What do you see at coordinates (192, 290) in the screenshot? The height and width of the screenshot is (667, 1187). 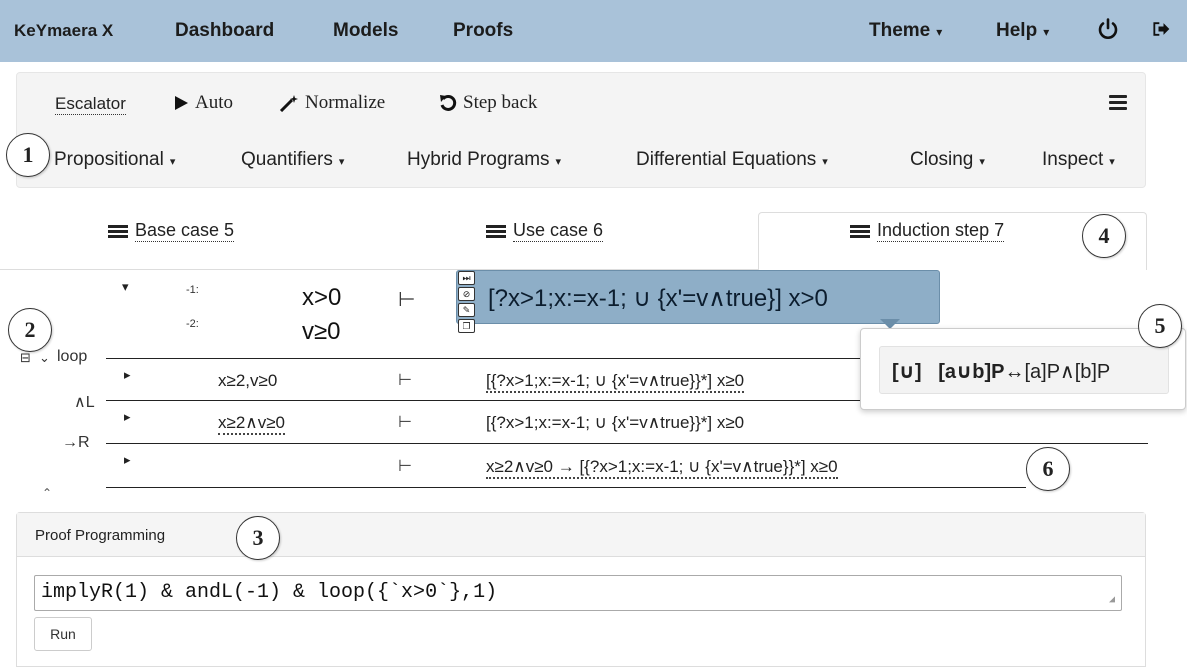 I see `ante-index-1: -1:` at bounding box center [192, 290].